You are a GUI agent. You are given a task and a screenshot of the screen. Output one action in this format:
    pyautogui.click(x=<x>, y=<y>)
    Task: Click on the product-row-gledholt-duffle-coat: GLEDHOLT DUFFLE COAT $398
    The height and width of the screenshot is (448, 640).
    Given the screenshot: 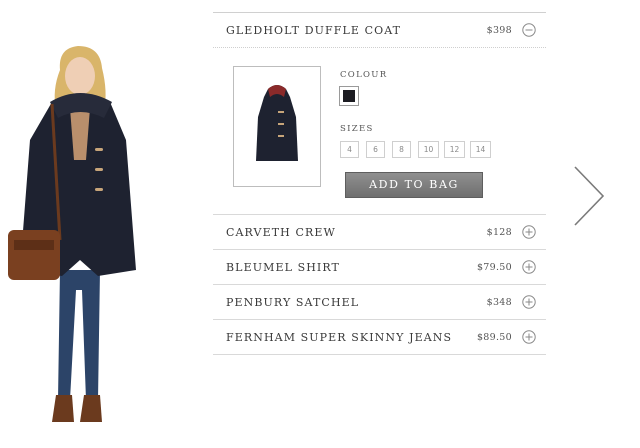 What is the action you would take?
    pyautogui.click(x=379, y=29)
    